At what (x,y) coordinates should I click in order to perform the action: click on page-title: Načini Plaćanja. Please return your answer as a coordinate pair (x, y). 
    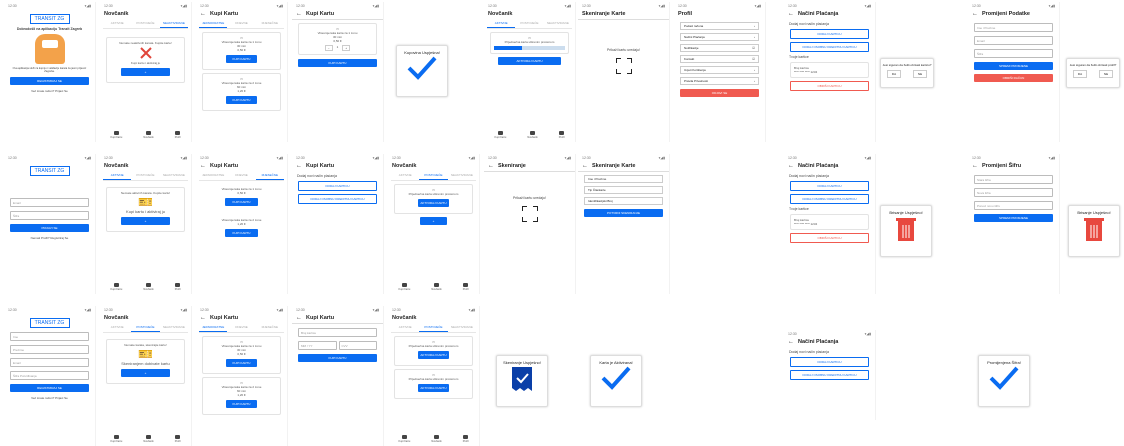
    Looking at the image, I should click on (818, 14).